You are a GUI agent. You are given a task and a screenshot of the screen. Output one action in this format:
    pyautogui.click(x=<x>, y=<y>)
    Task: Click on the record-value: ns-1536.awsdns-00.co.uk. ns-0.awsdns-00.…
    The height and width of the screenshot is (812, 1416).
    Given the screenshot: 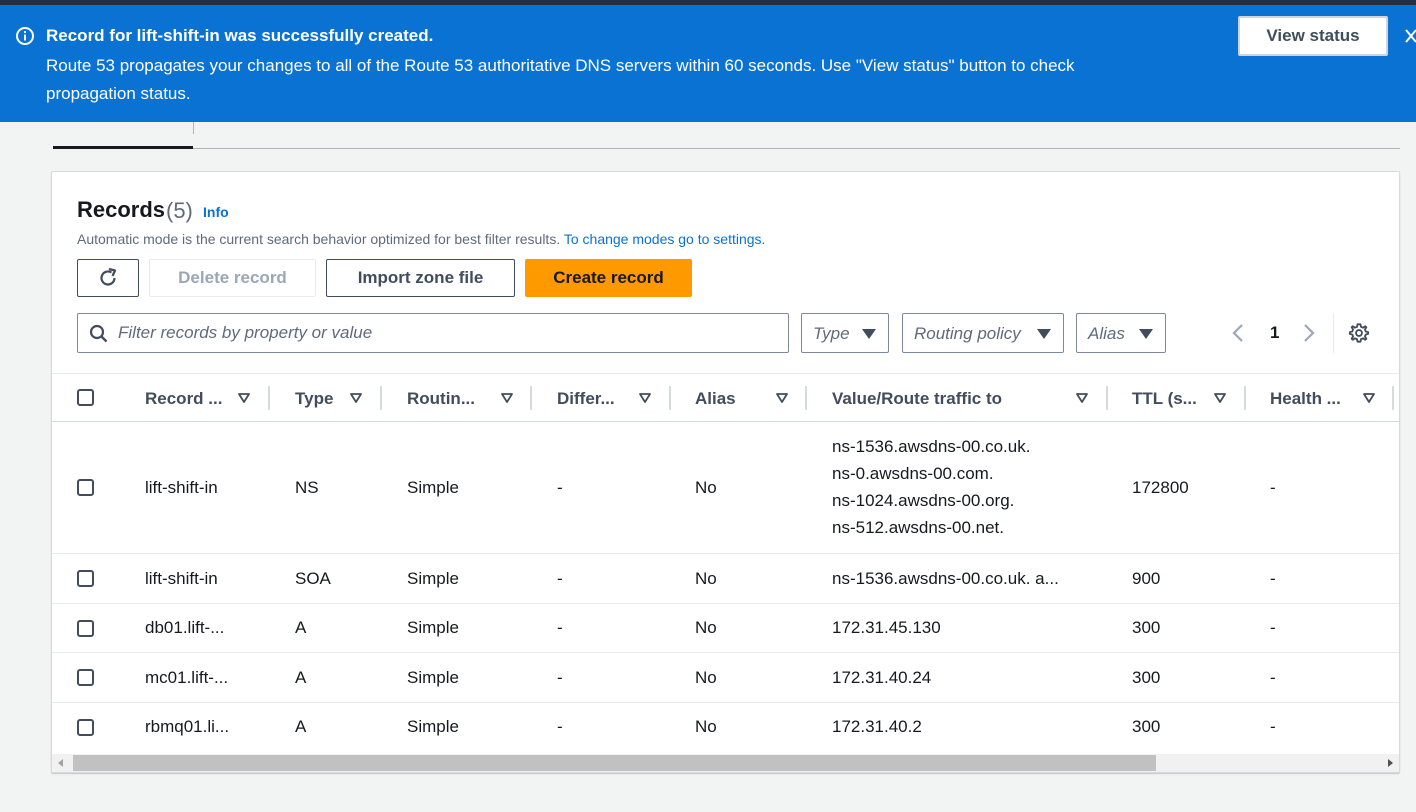 What is the action you would take?
    pyautogui.click(x=931, y=487)
    